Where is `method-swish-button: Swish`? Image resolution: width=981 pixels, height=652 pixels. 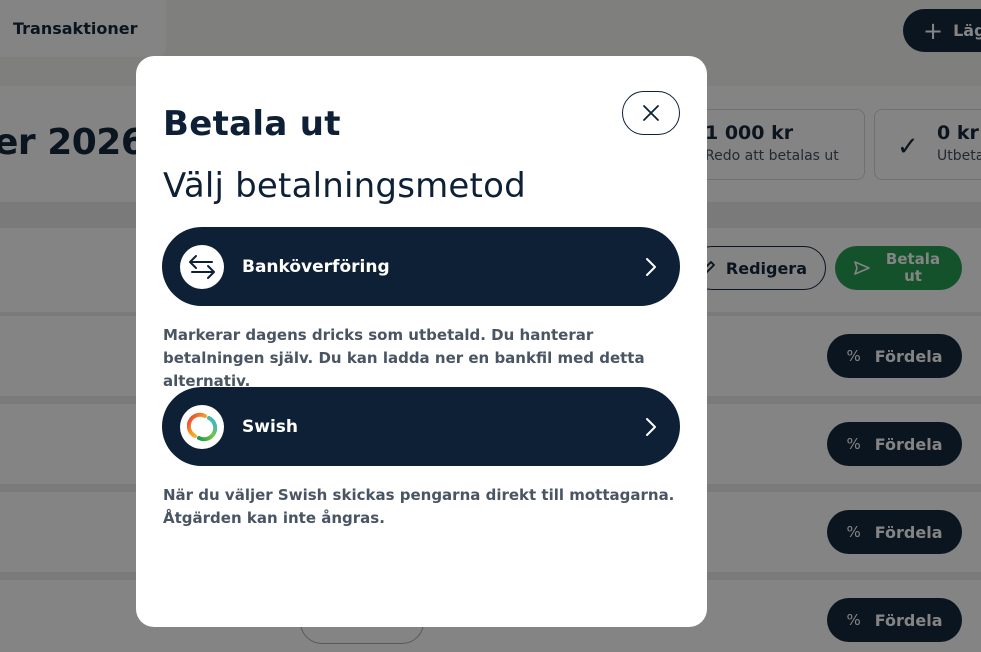 method-swish-button: Swish is located at coordinates (421, 426).